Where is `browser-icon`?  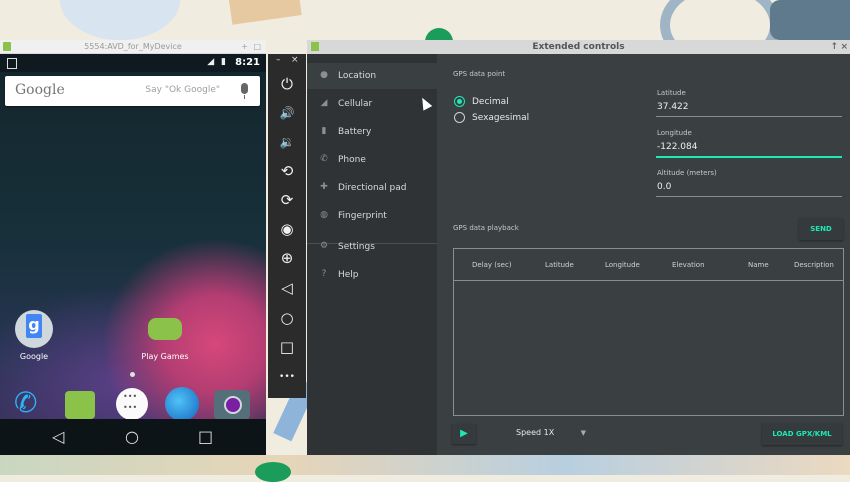
browser-icon is located at coordinates (182, 404).